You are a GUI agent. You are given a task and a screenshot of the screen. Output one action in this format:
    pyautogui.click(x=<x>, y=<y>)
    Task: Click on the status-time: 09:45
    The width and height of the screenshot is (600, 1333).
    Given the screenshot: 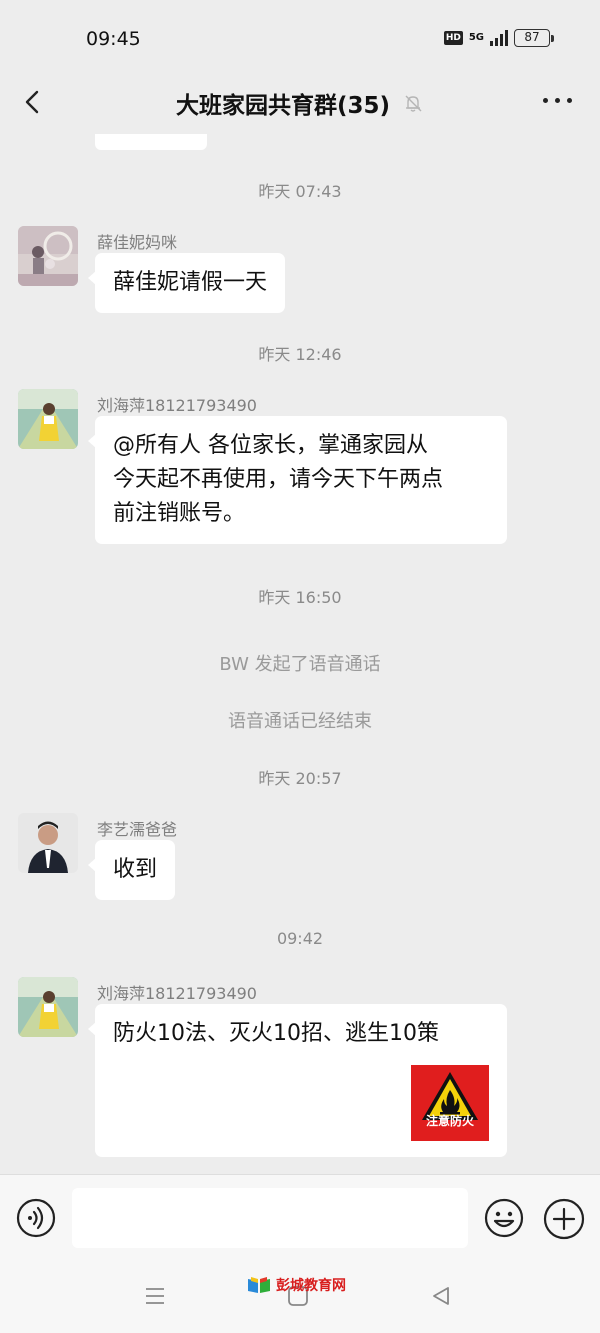 What is the action you would take?
    pyautogui.click(x=113, y=39)
    